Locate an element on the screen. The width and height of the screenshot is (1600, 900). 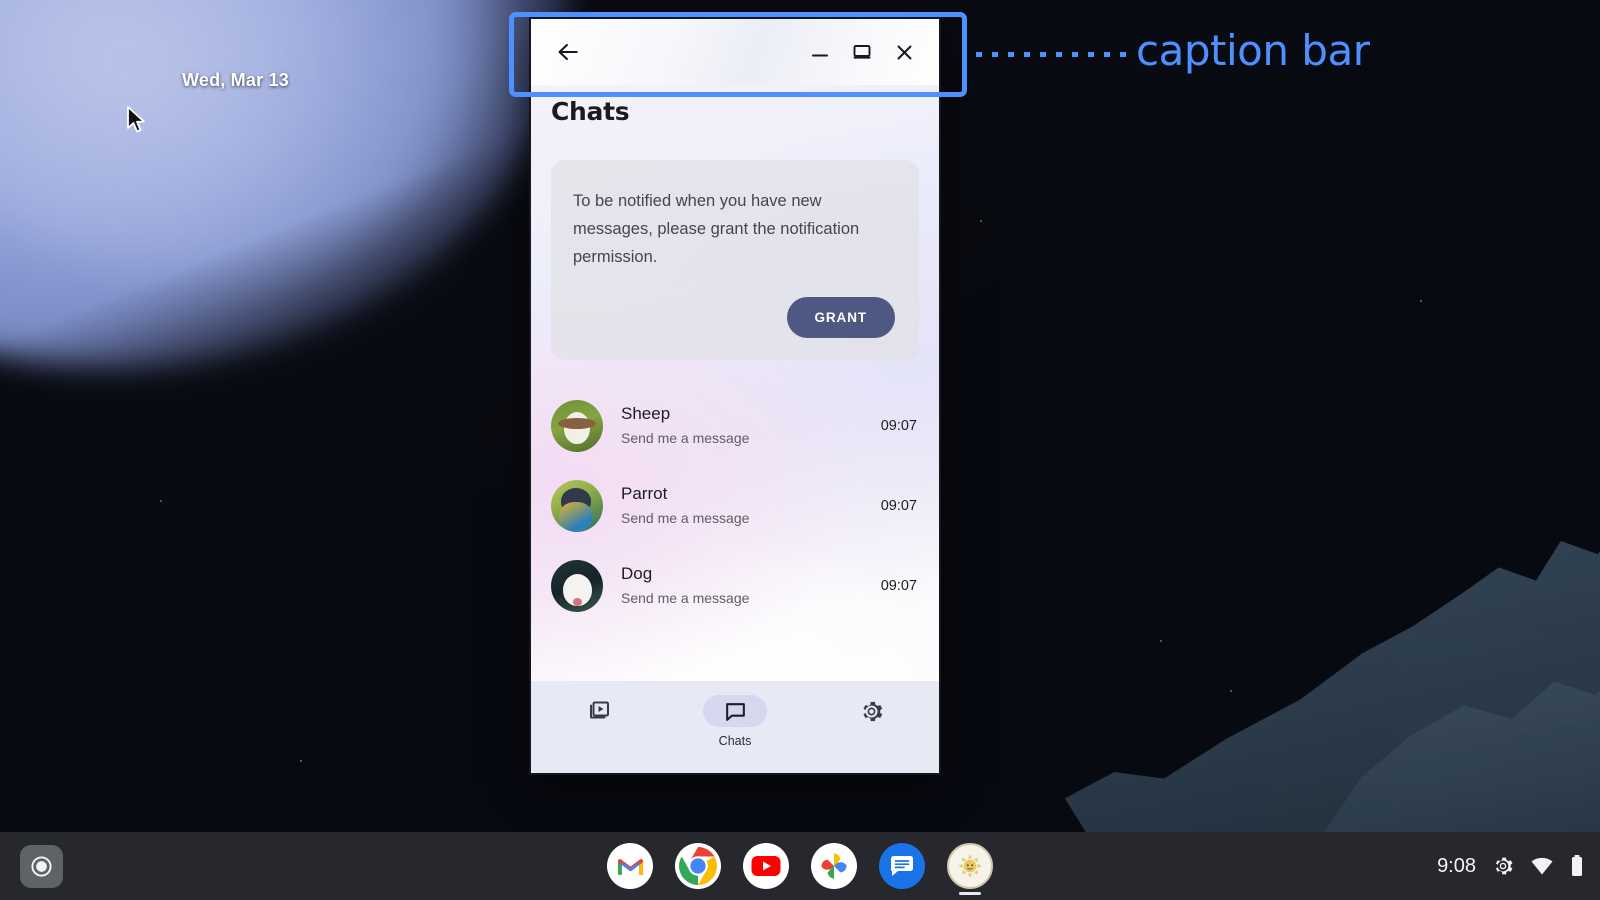
nav-item-media is located at coordinates (599, 714).